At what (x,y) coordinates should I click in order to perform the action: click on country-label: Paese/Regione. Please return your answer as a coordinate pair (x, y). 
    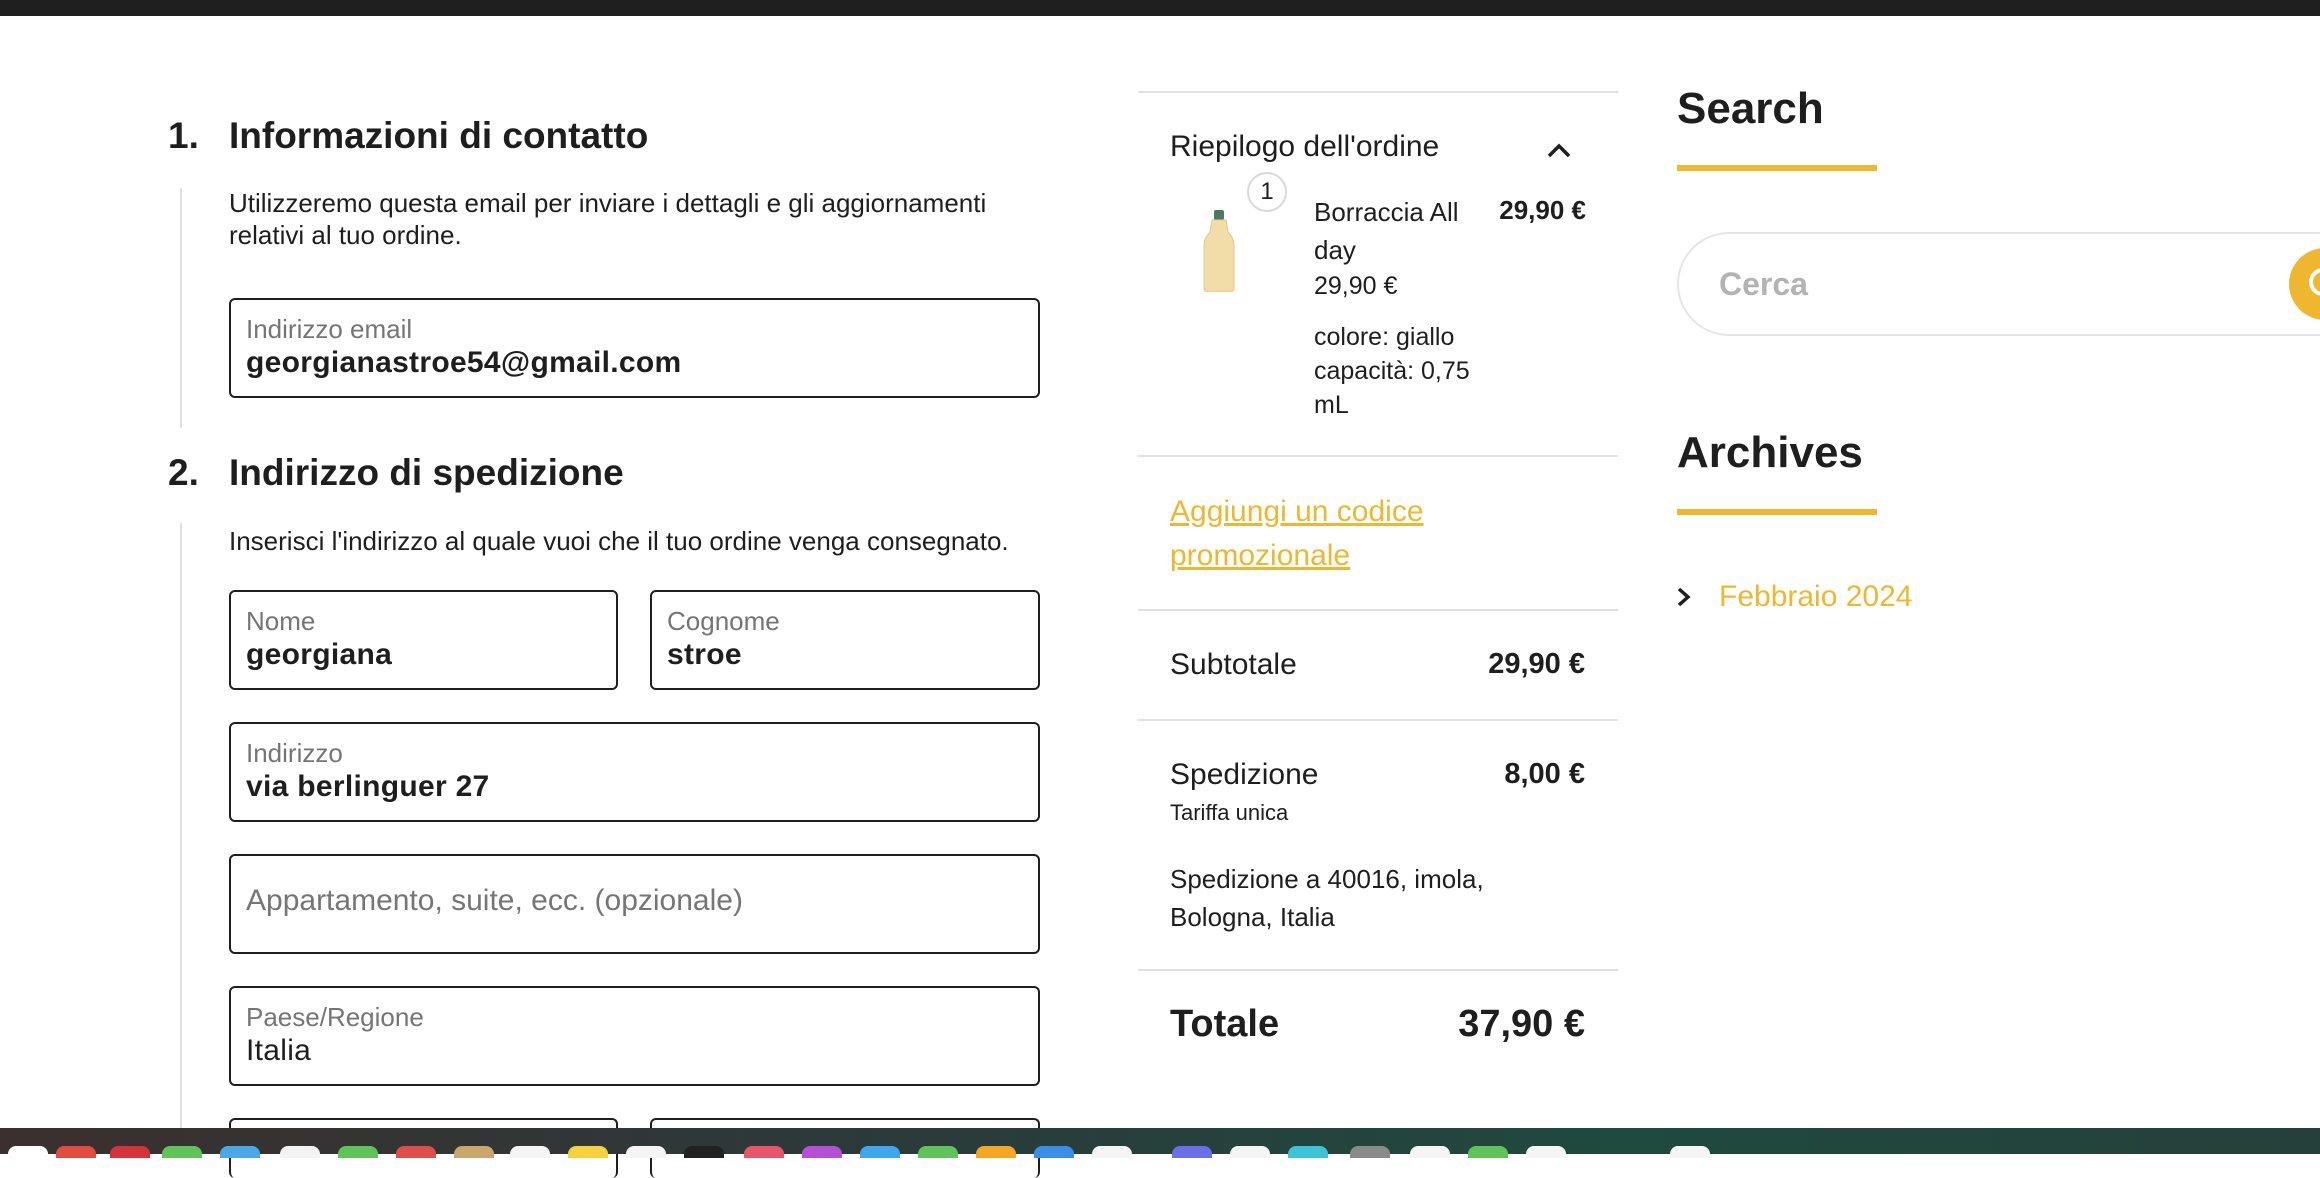
    Looking at the image, I should click on (335, 1017).